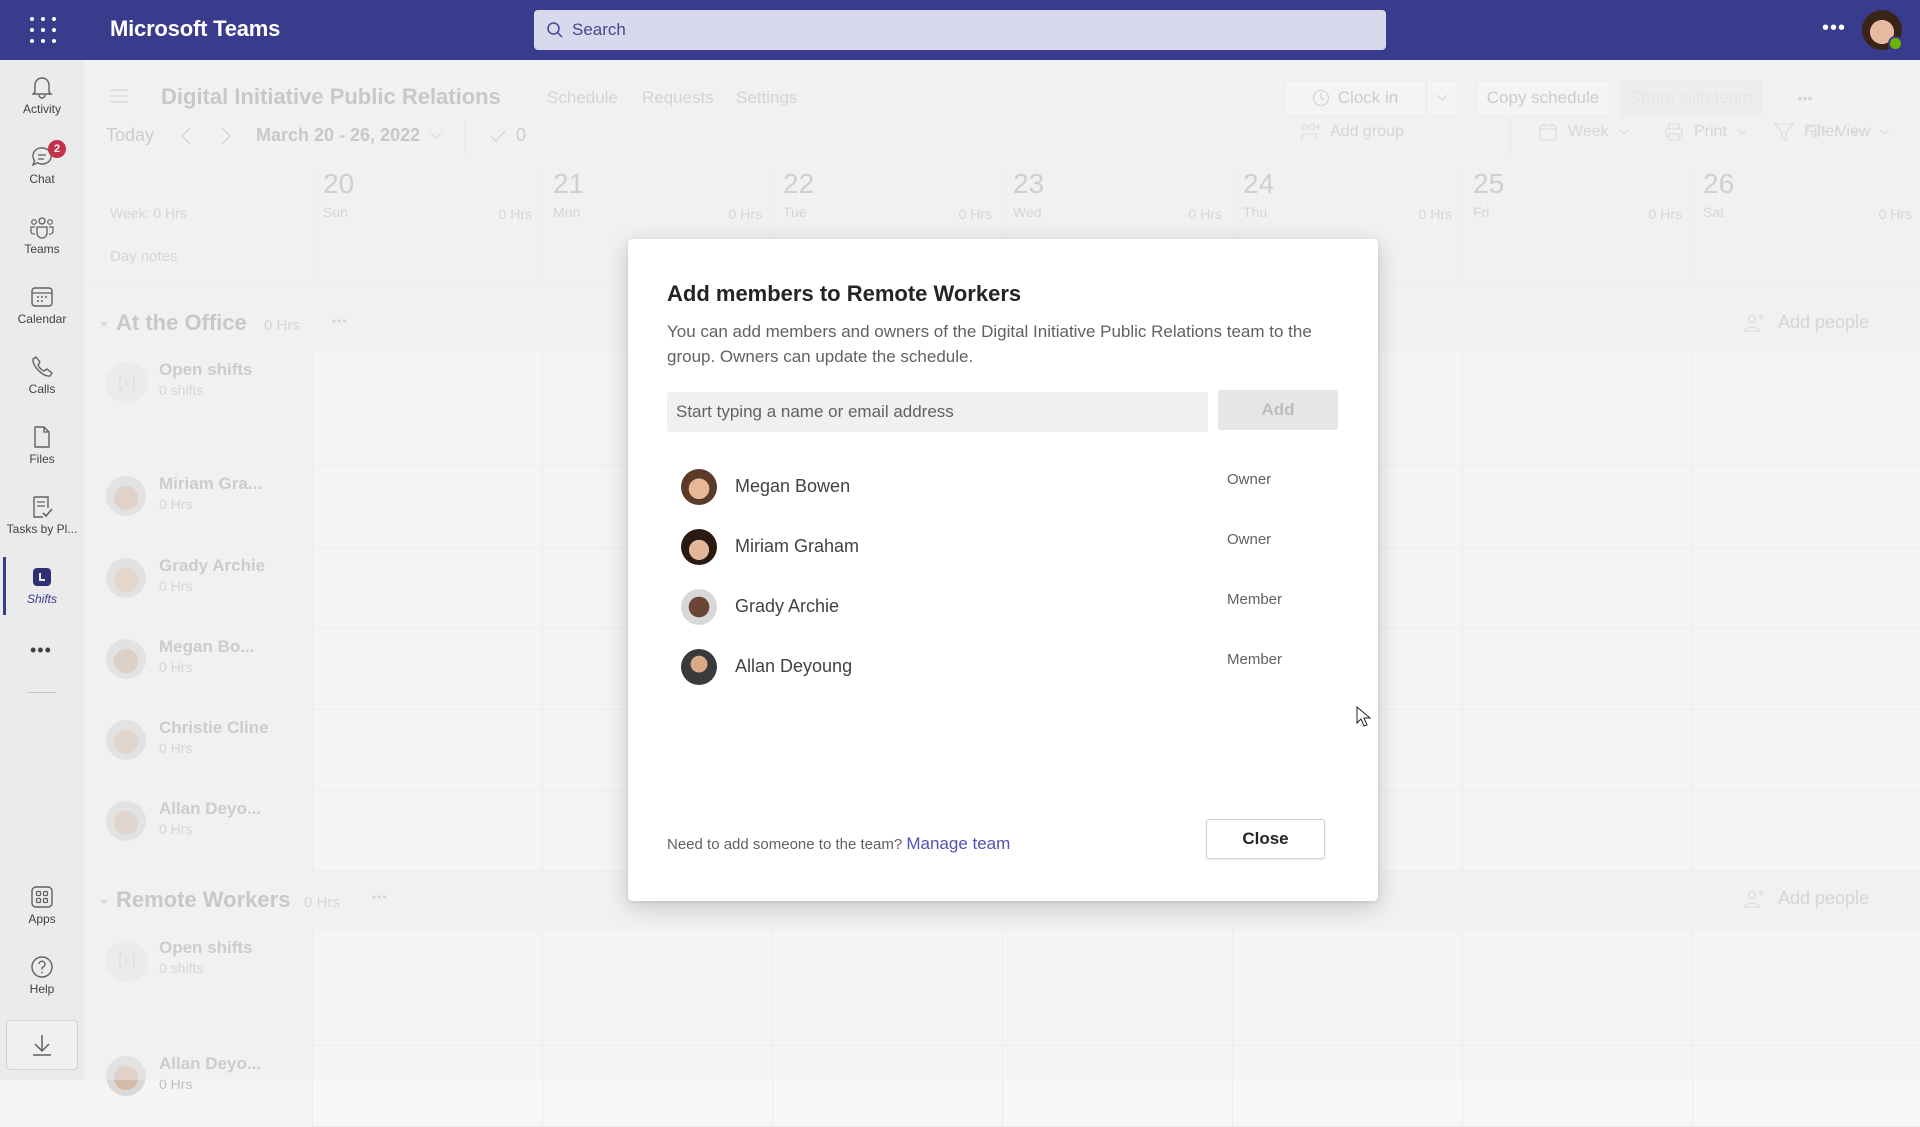 The height and width of the screenshot is (1127, 1920). What do you see at coordinates (555, 30) in the screenshot?
I see `search-icon` at bounding box center [555, 30].